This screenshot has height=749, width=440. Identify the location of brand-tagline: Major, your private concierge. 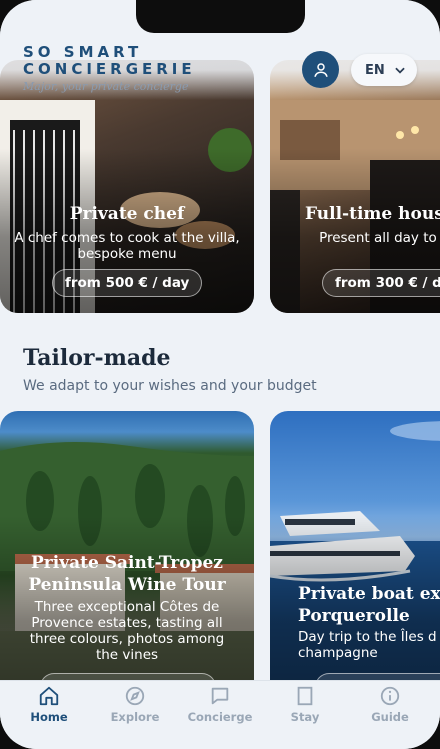
(106, 86).